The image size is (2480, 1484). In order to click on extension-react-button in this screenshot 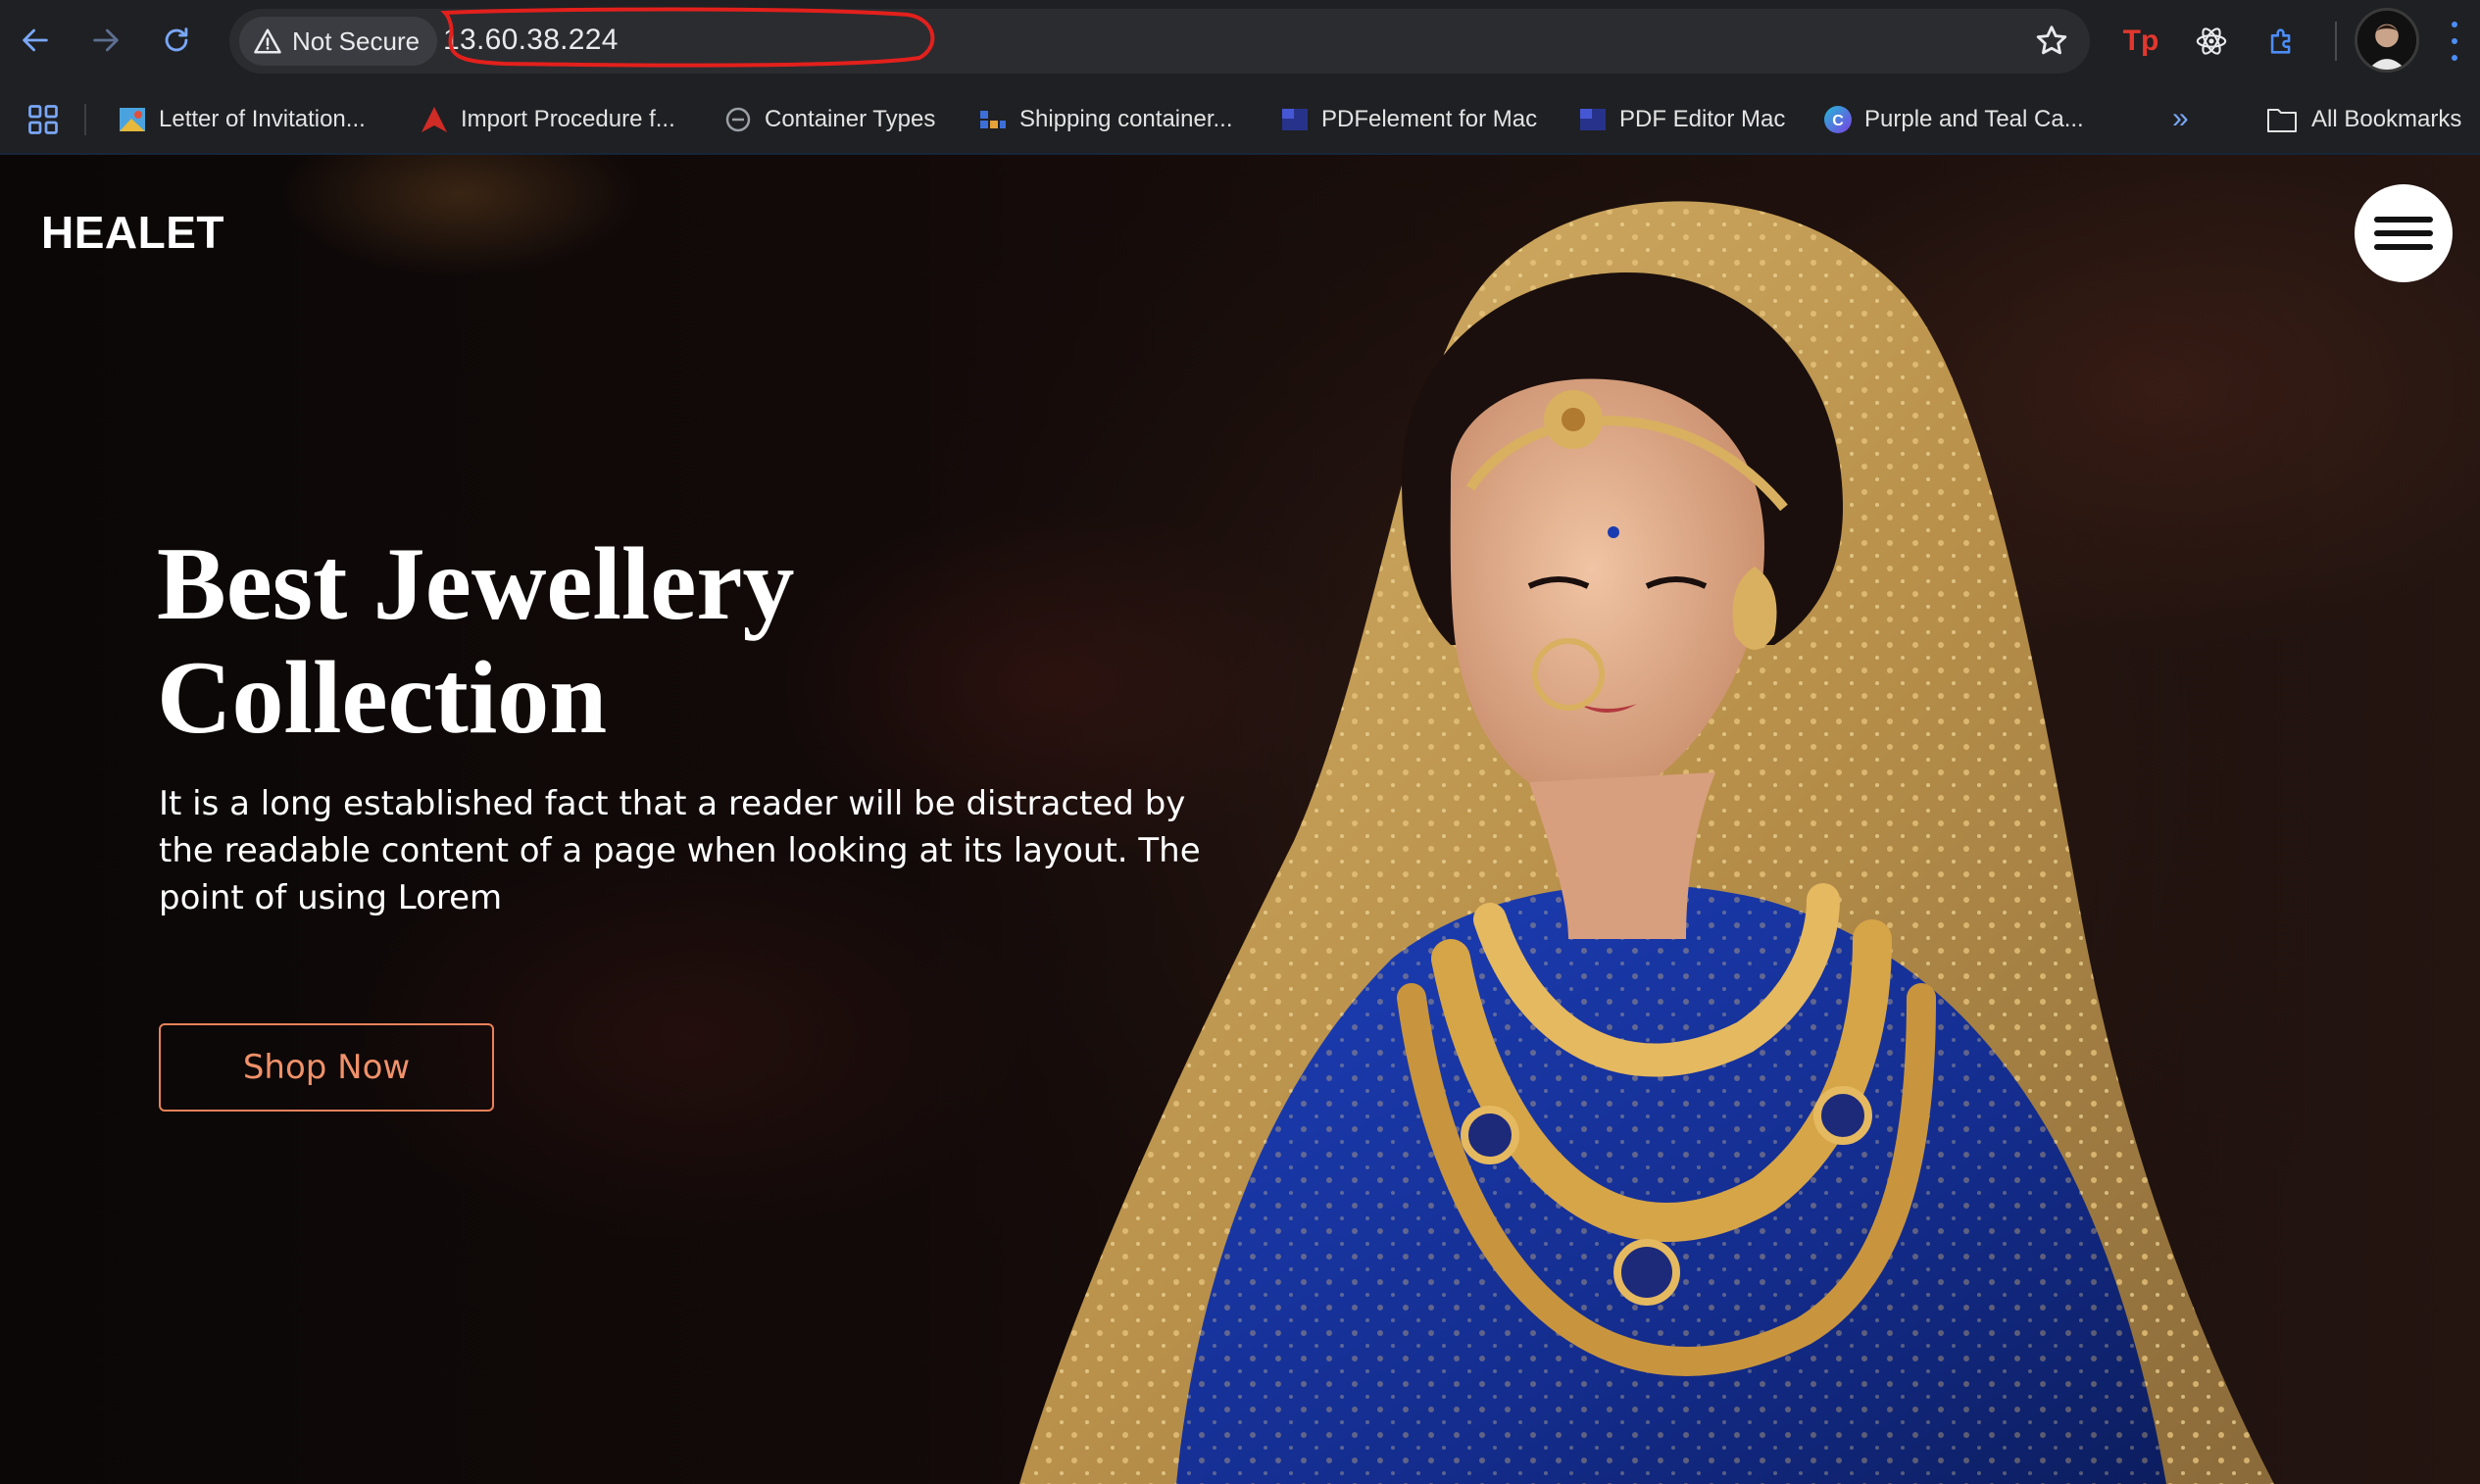, I will do `click(2211, 41)`.